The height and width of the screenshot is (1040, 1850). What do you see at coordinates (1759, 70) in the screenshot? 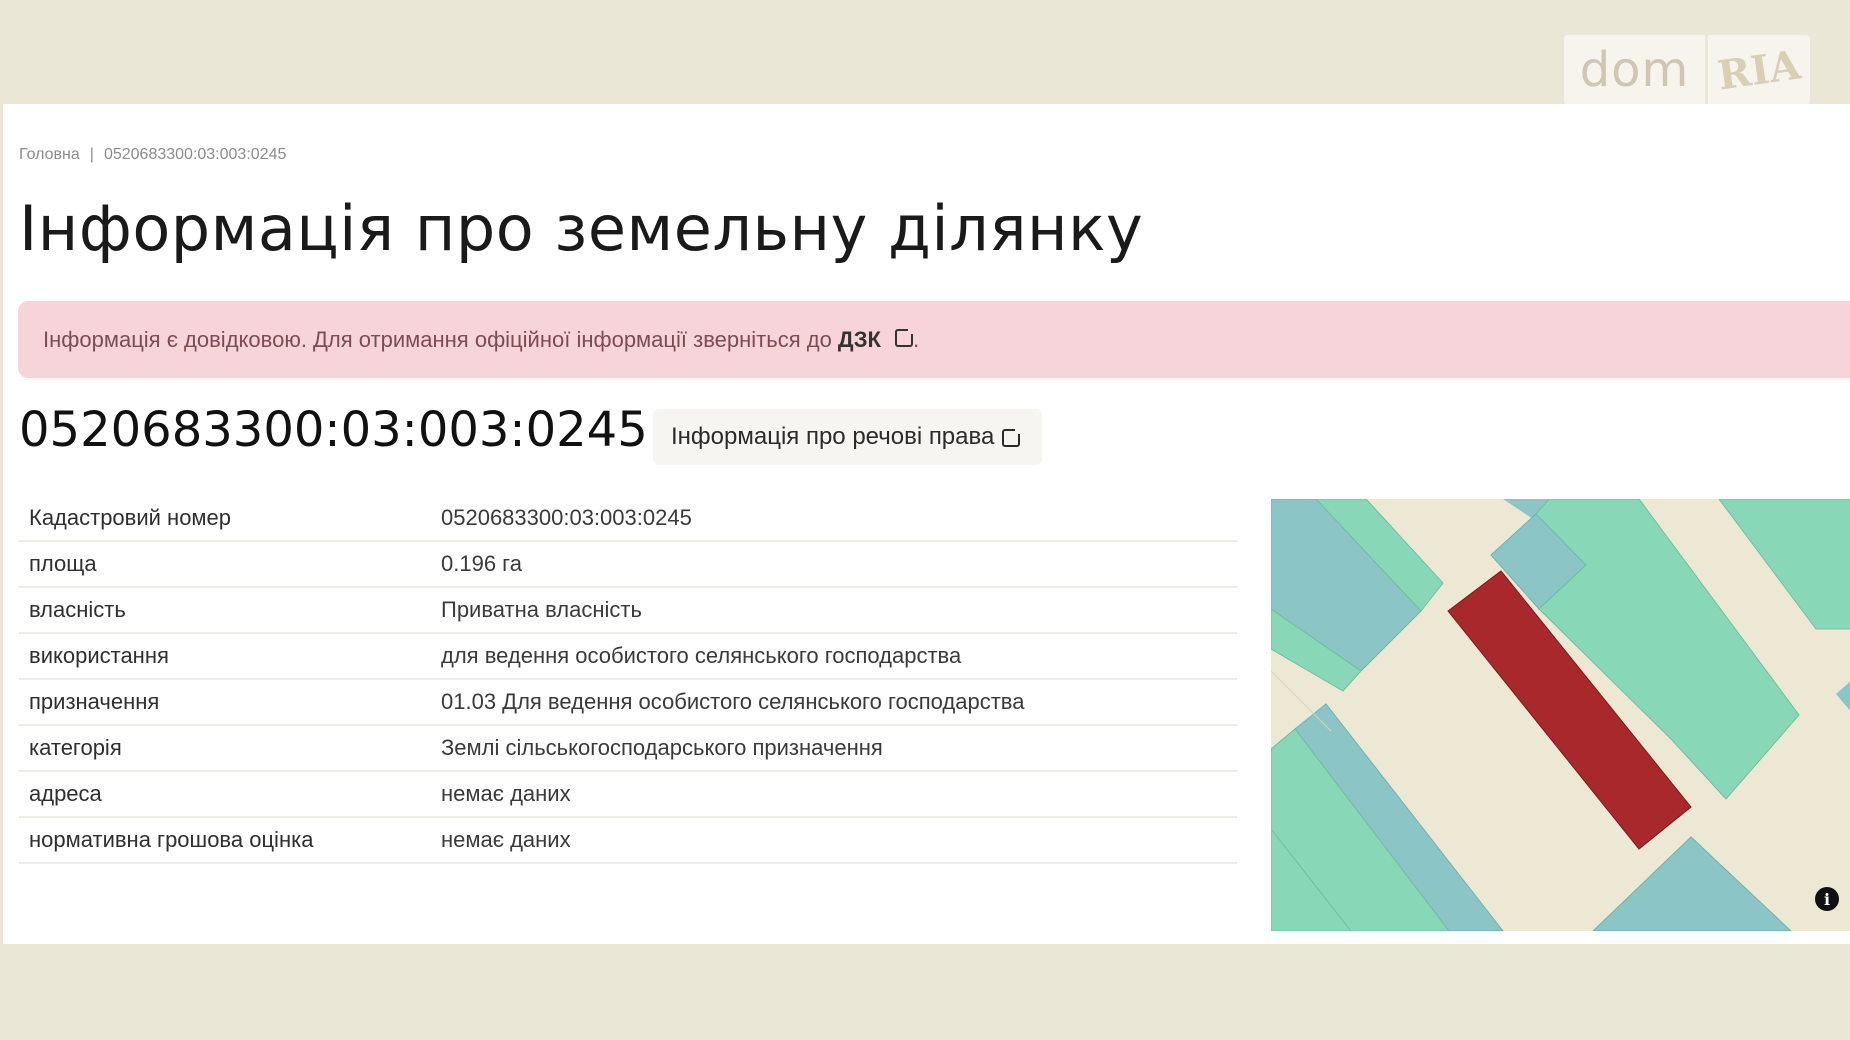
I see `watermark-ria: RIA` at bounding box center [1759, 70].